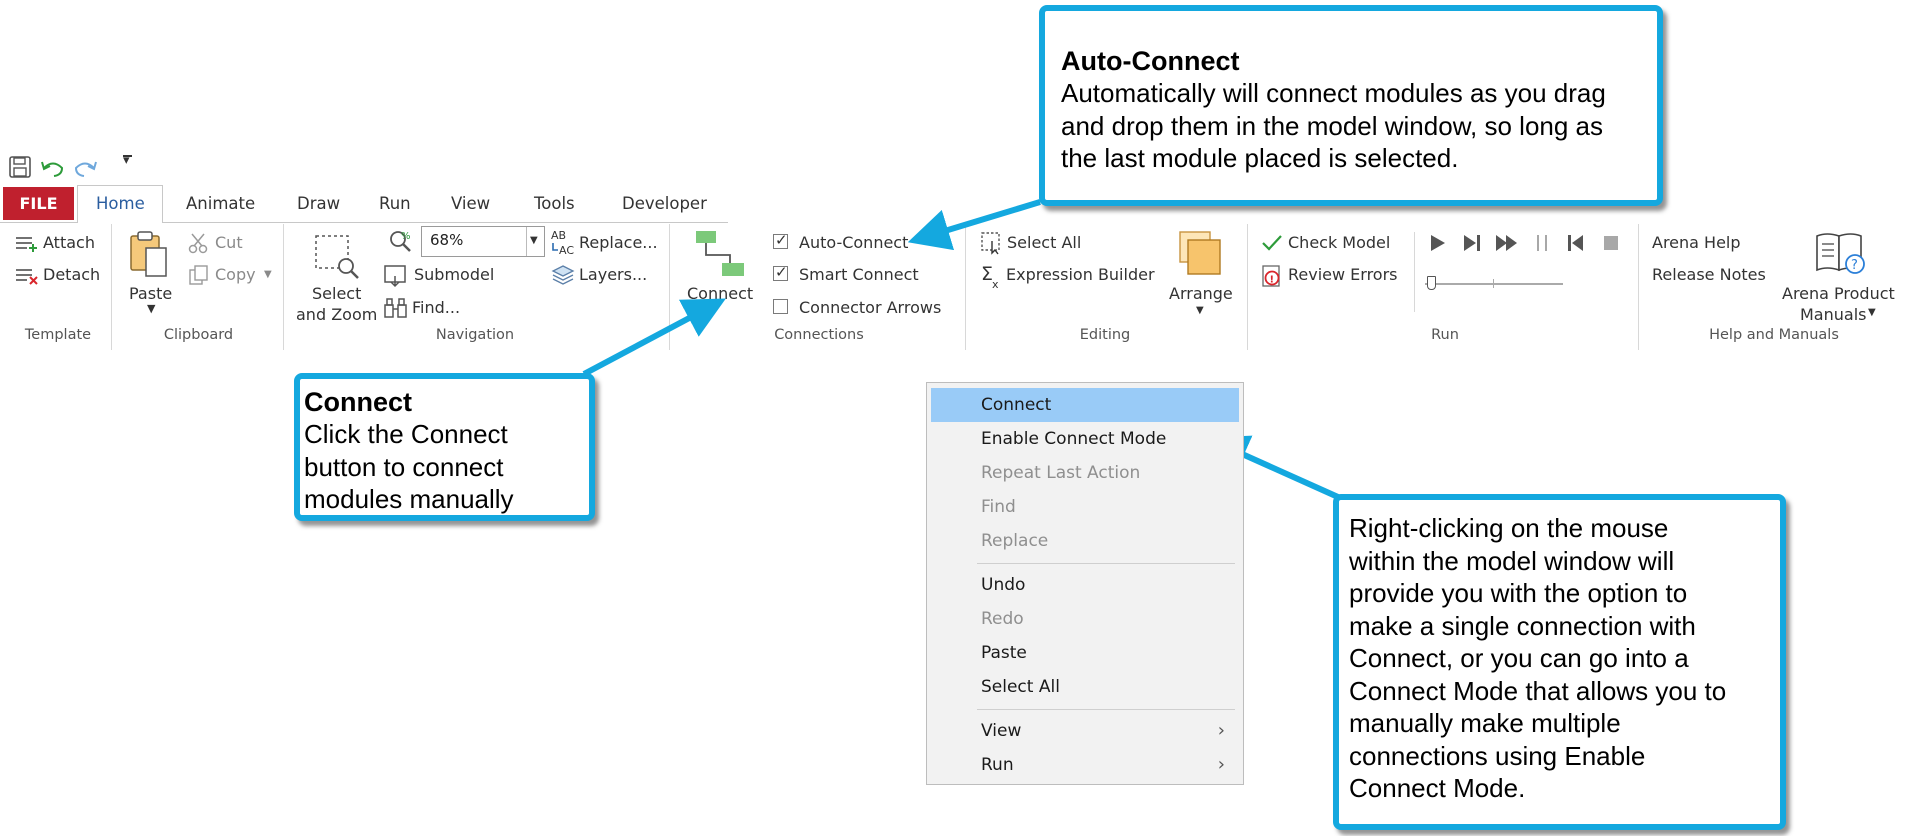  Describe the element at coordinates (1085, 731) in the screenshot. I see `menu-item-view: View ›` at that location.